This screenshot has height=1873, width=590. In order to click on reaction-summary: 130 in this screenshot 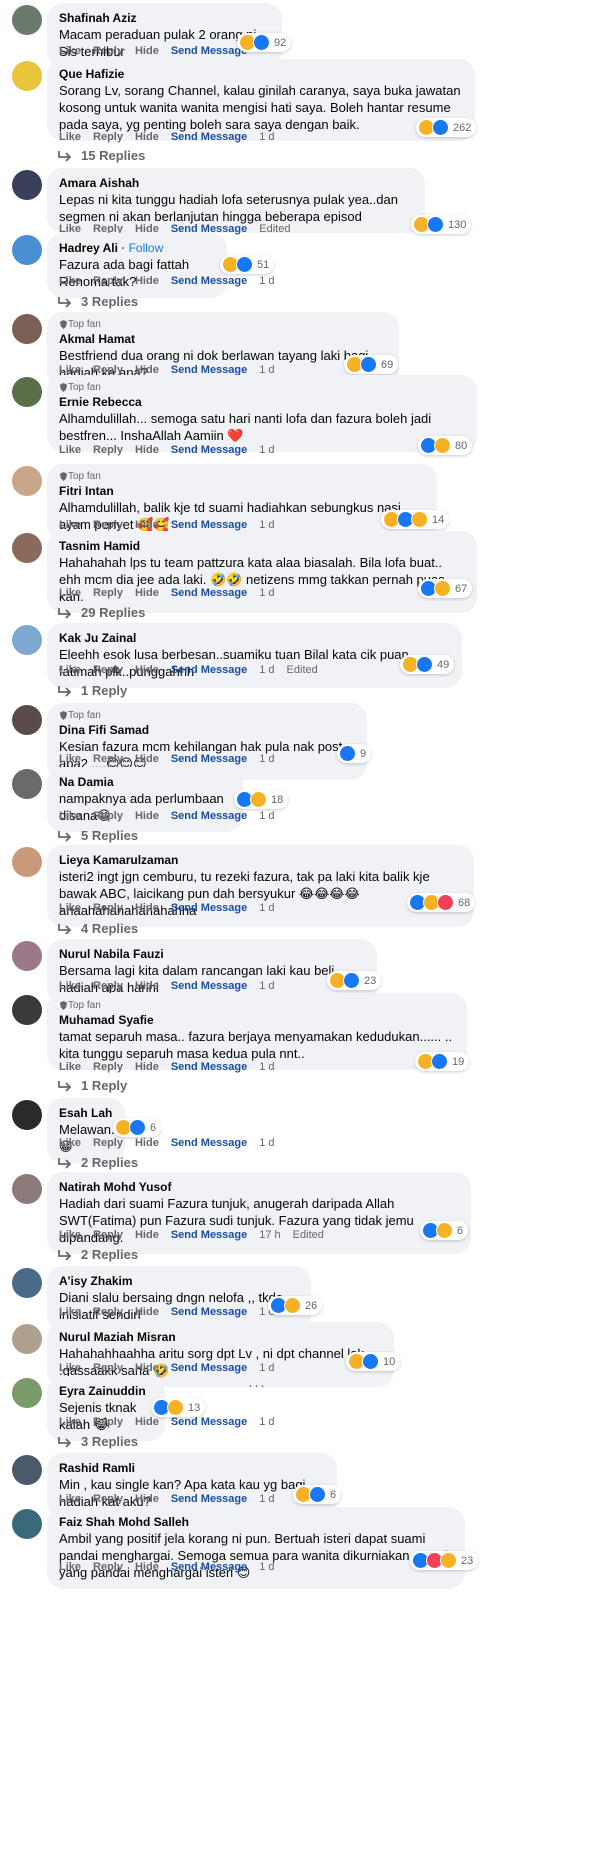, I will do `click(441, 224)`.